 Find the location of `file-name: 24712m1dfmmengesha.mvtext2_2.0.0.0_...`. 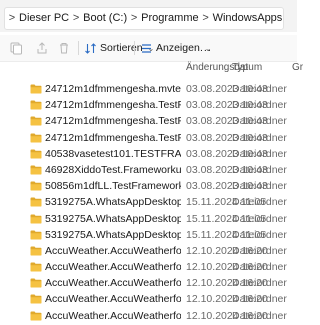

file-name: 24712m1dfmmengesha.mvtext2_2.0.0.0_... is located at coordinates (113, 89).